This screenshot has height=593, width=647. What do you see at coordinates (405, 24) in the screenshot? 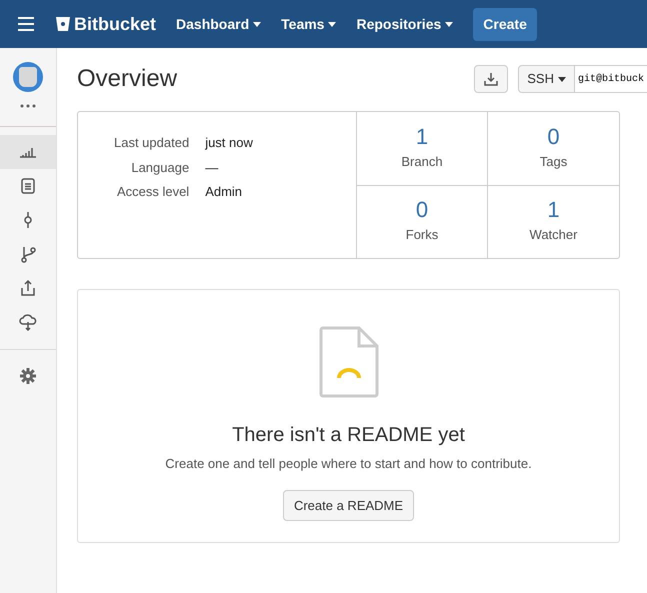
I see `nav-menu: Repositories` at bounding box center [405, 24].